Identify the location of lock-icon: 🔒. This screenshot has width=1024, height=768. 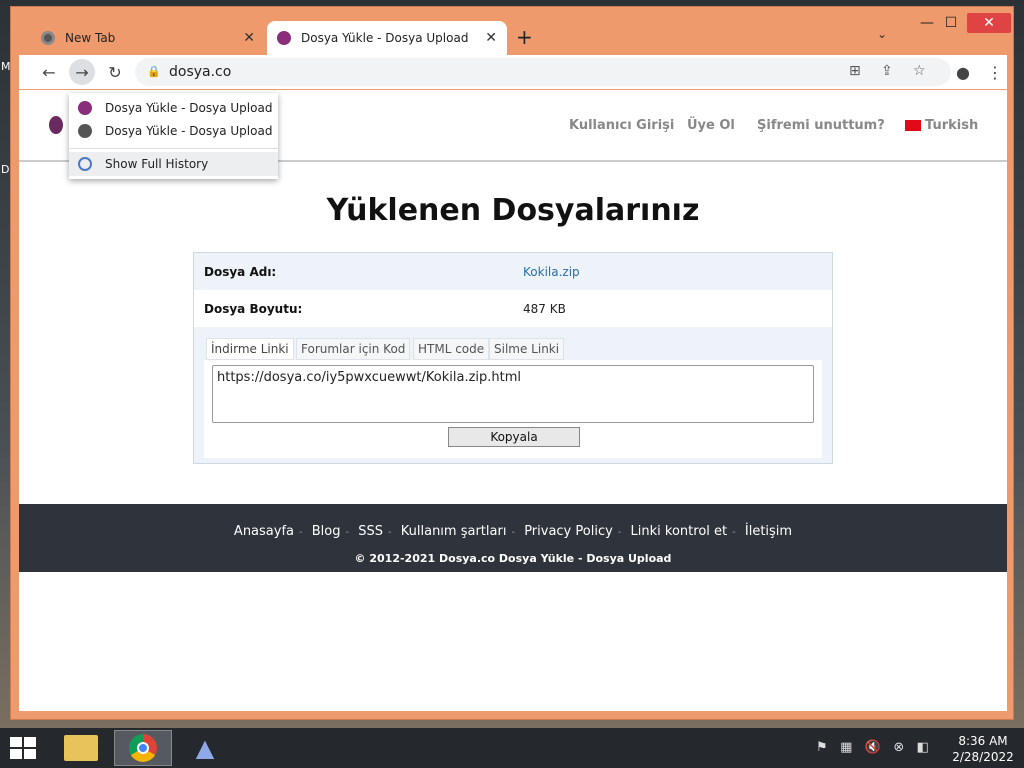
(154, 71).